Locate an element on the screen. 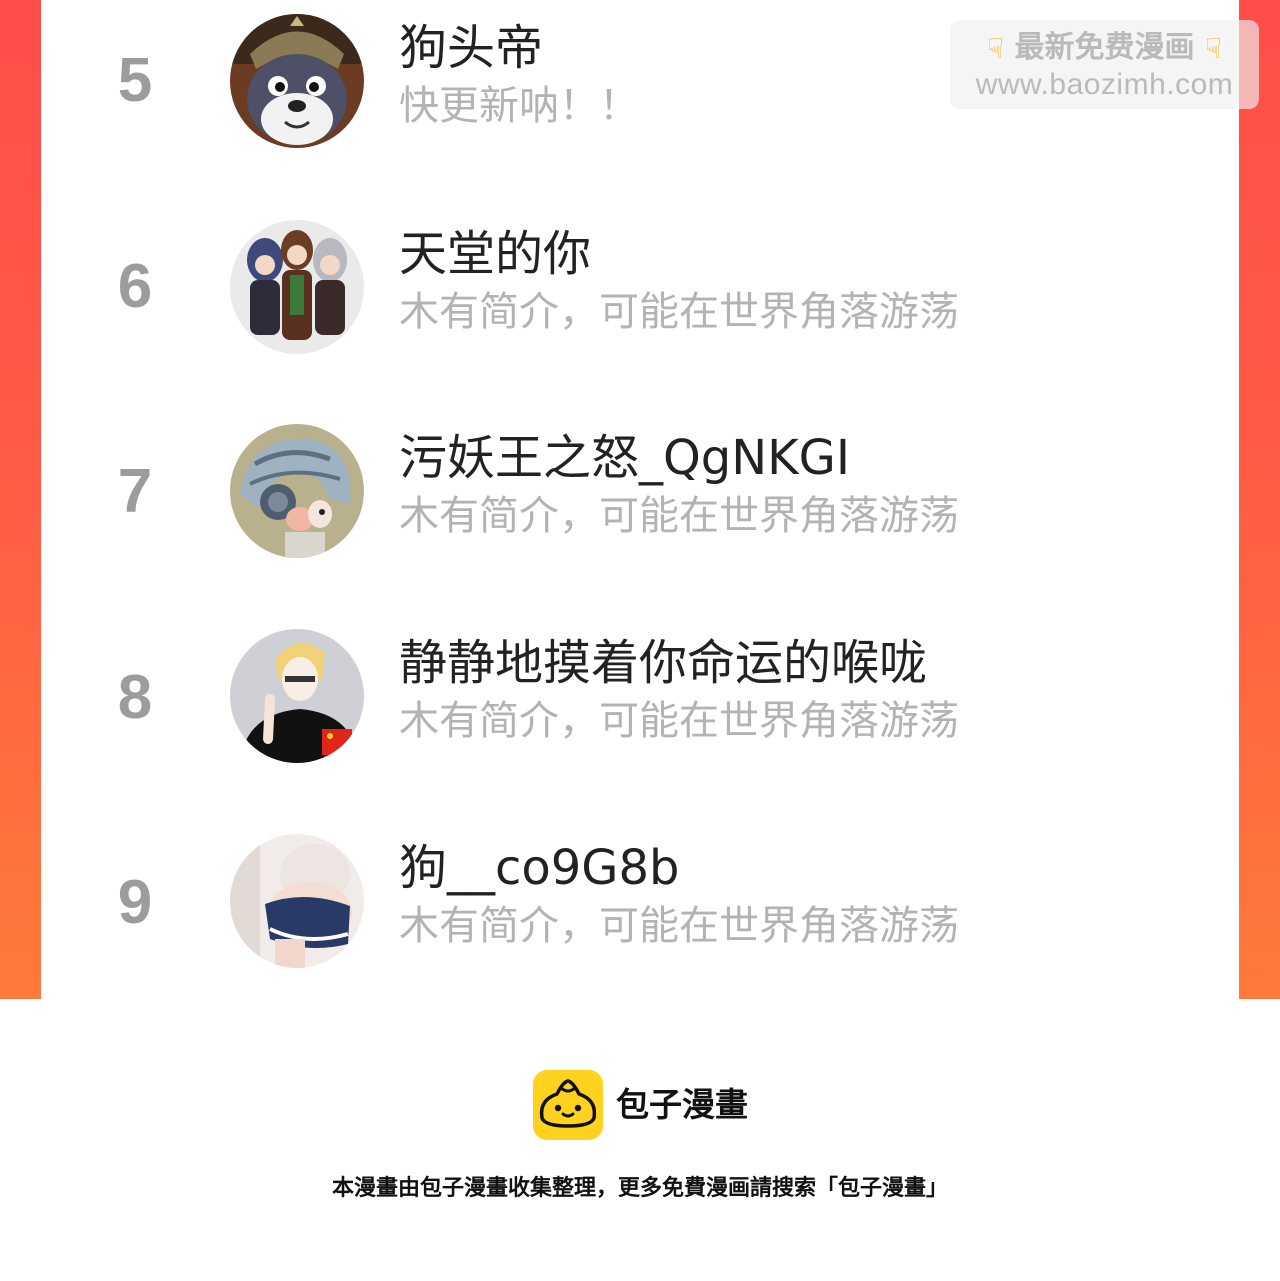  user-name: 污妖王之怒_QgNKGI is located at coordinates (624, 458).